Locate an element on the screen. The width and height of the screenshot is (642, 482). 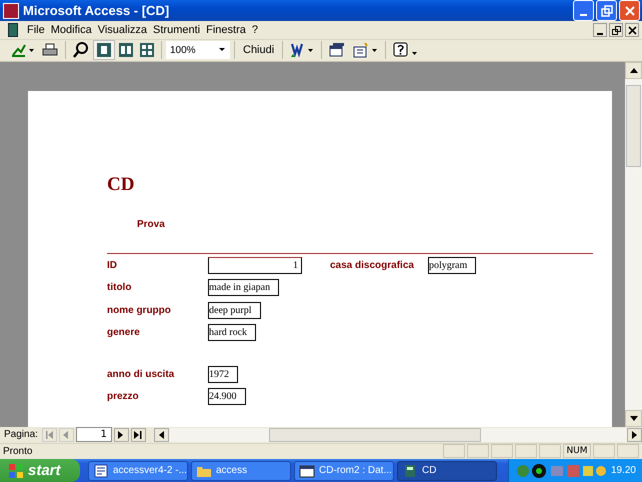
menu-item: Modifica is located at coordinates (71, 30).